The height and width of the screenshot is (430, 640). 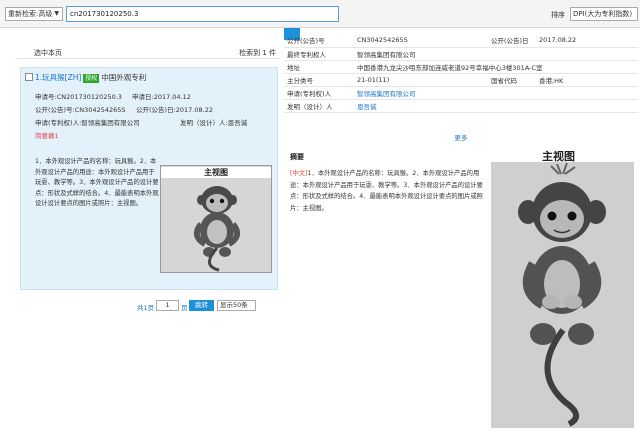 I want to click on detail-label: 地址, so click(x=319, y=67).